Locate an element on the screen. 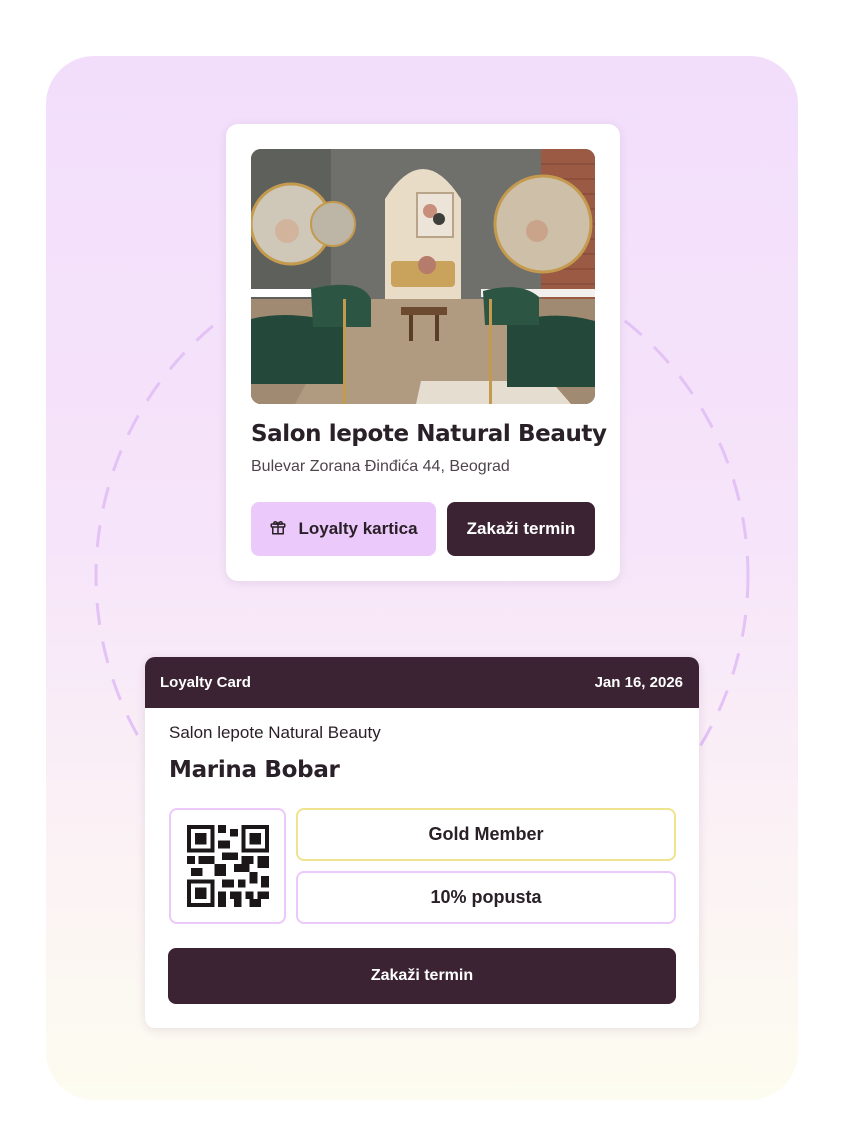  qr-code-box is located at coordinates (227, 866).